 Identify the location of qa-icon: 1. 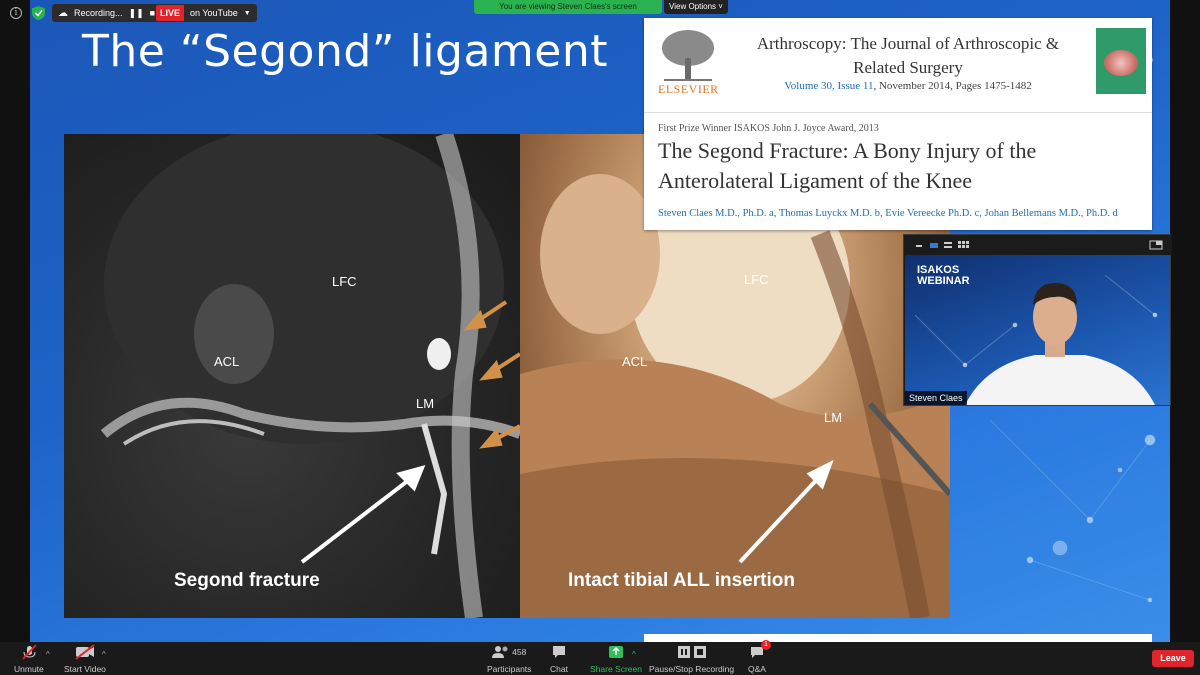
(760, 650).